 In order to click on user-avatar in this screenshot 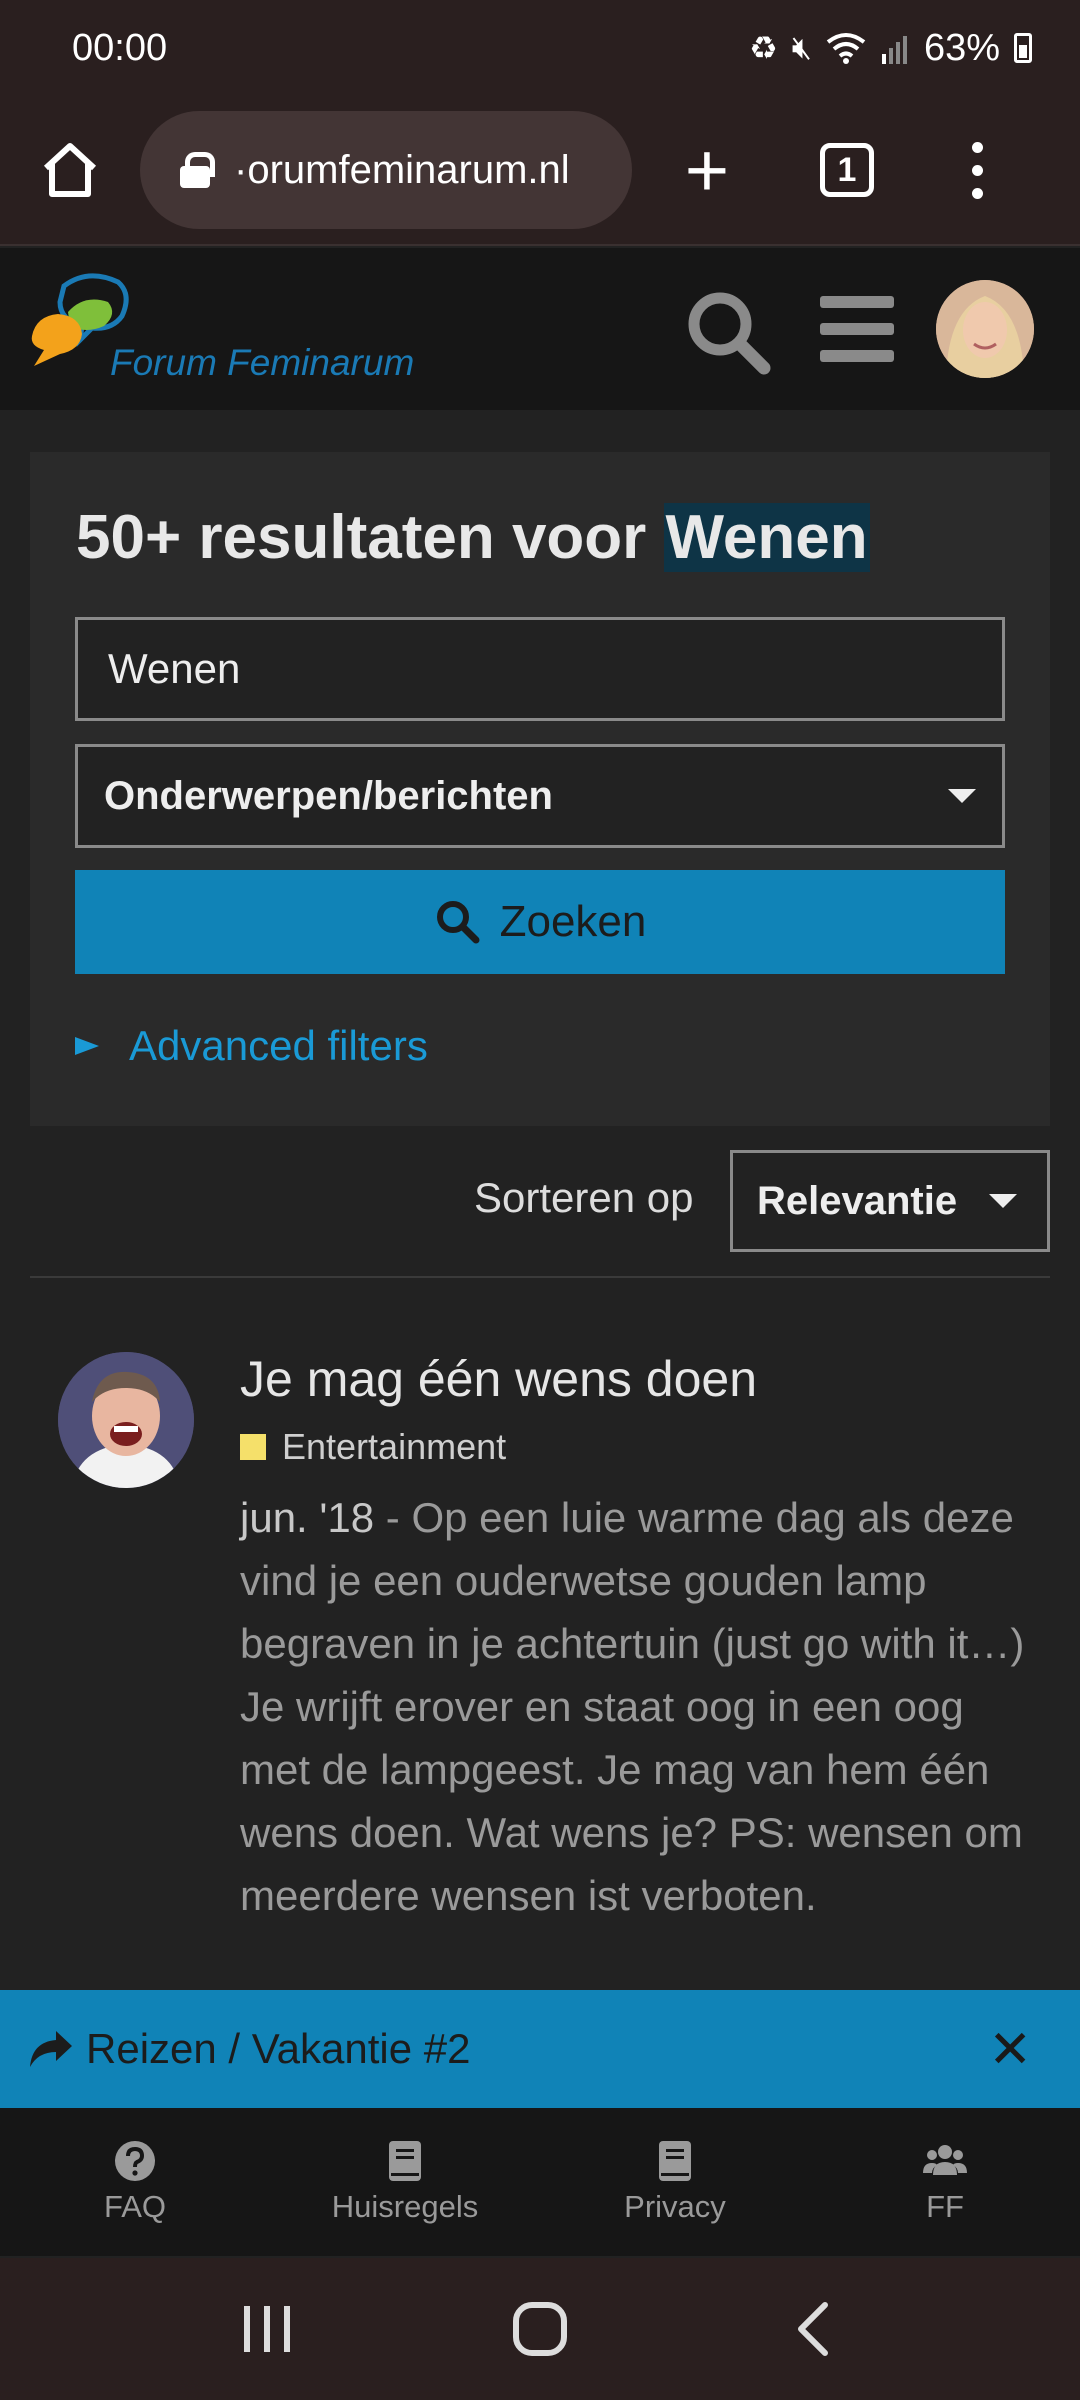, I will do `click(985, 329)`.